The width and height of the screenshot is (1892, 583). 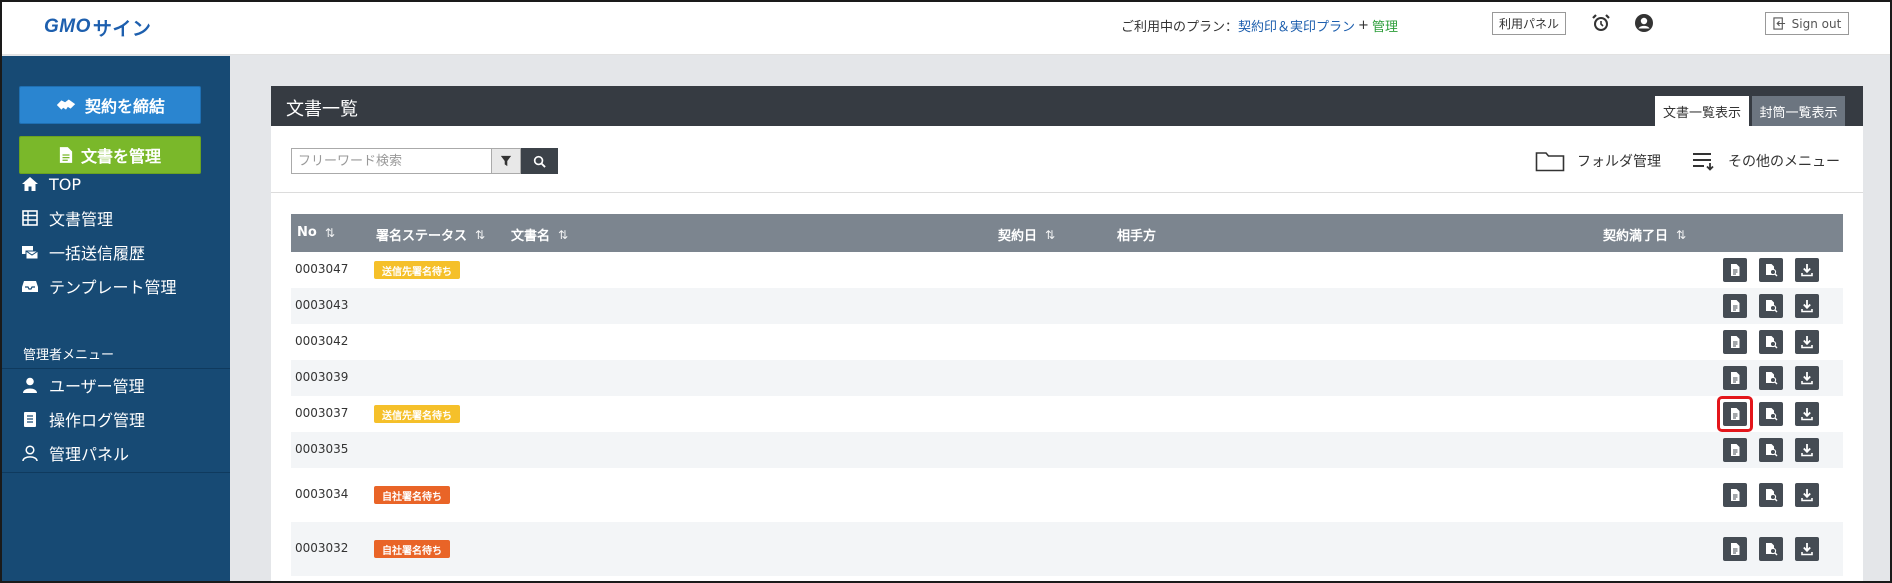 What do you see at coordinates (307, 232) in the screenshot?
I see `column-label: No` at bounding box center [307, 232].